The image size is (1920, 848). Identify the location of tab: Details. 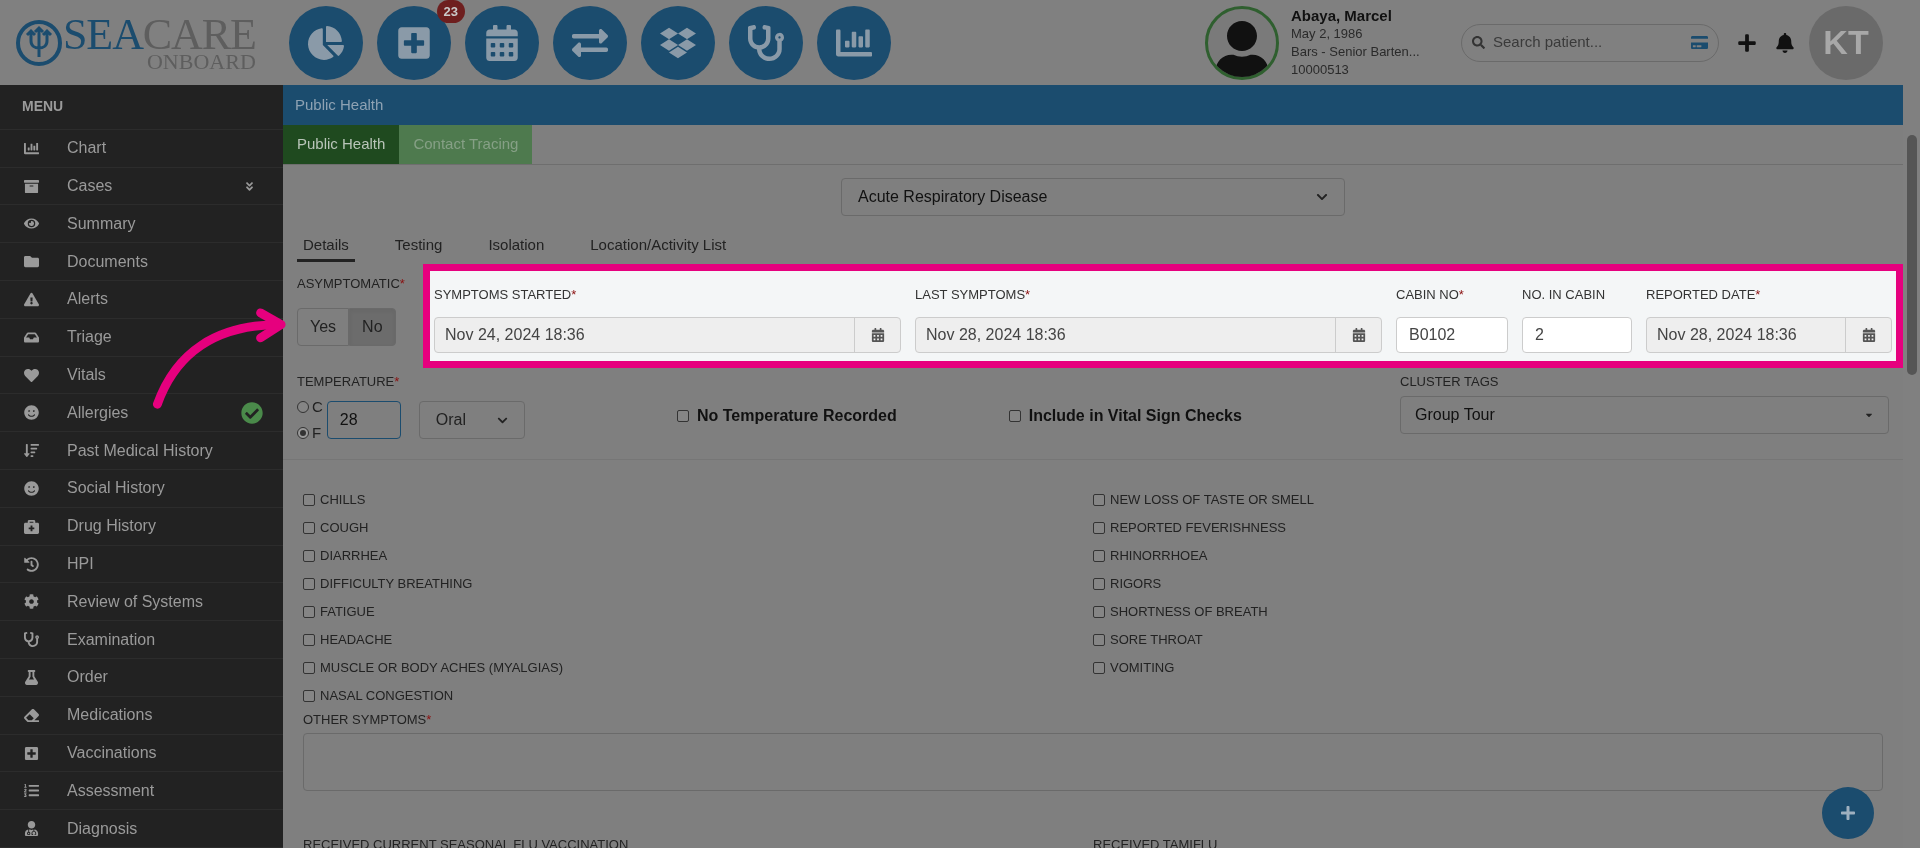
(326, 247).